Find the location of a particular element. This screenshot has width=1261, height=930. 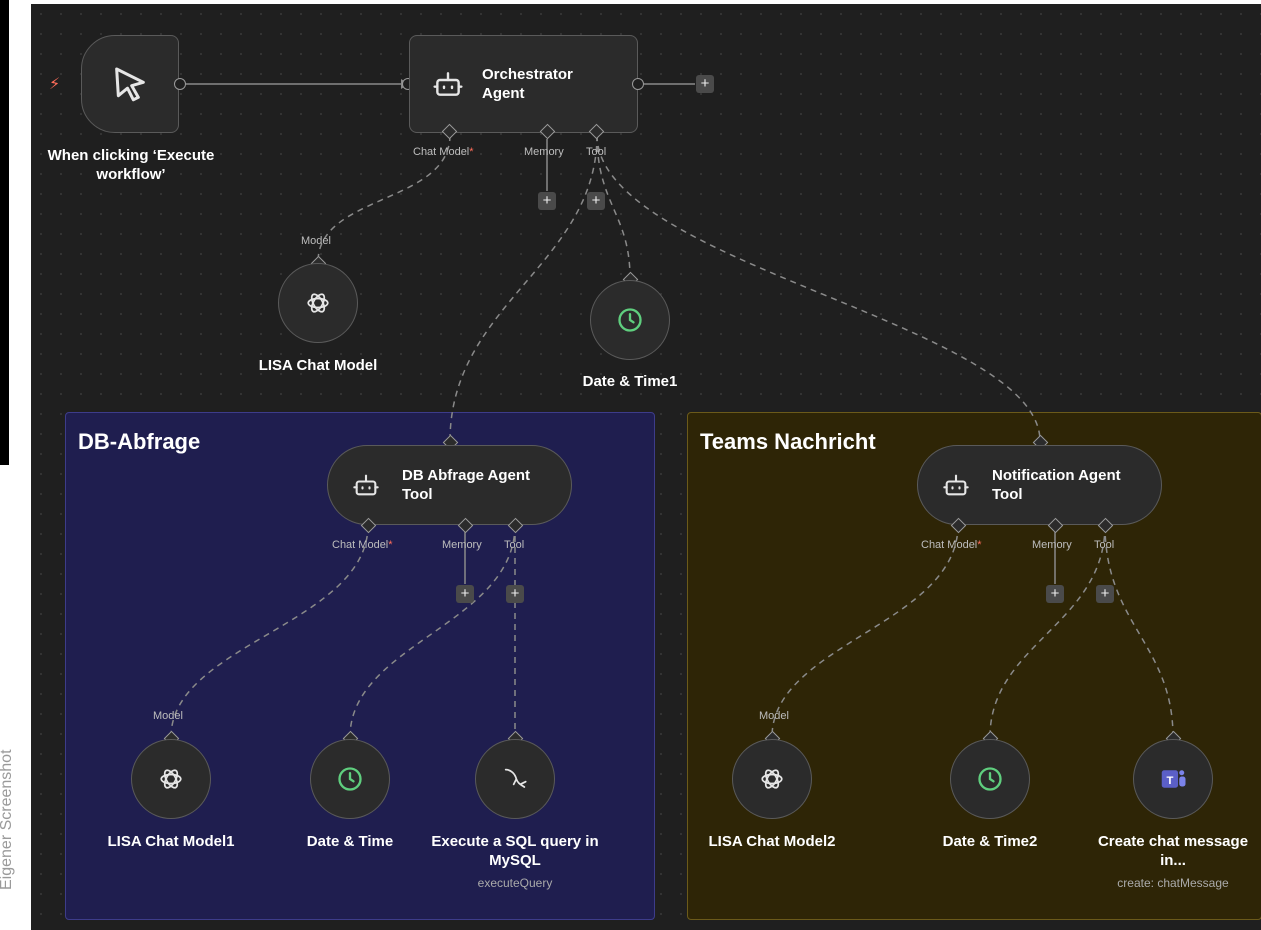

teams-message-operation: create: chatMessage is located at coordinates (1173, 883).